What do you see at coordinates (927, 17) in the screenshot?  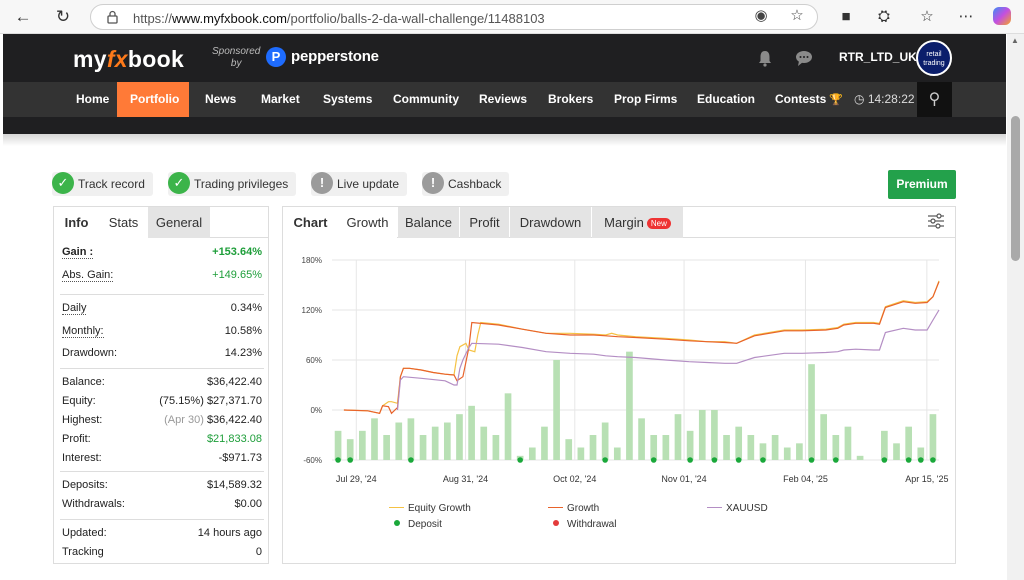 I see `favorites-list-icon: ☆` at bounding box center [927, 17].